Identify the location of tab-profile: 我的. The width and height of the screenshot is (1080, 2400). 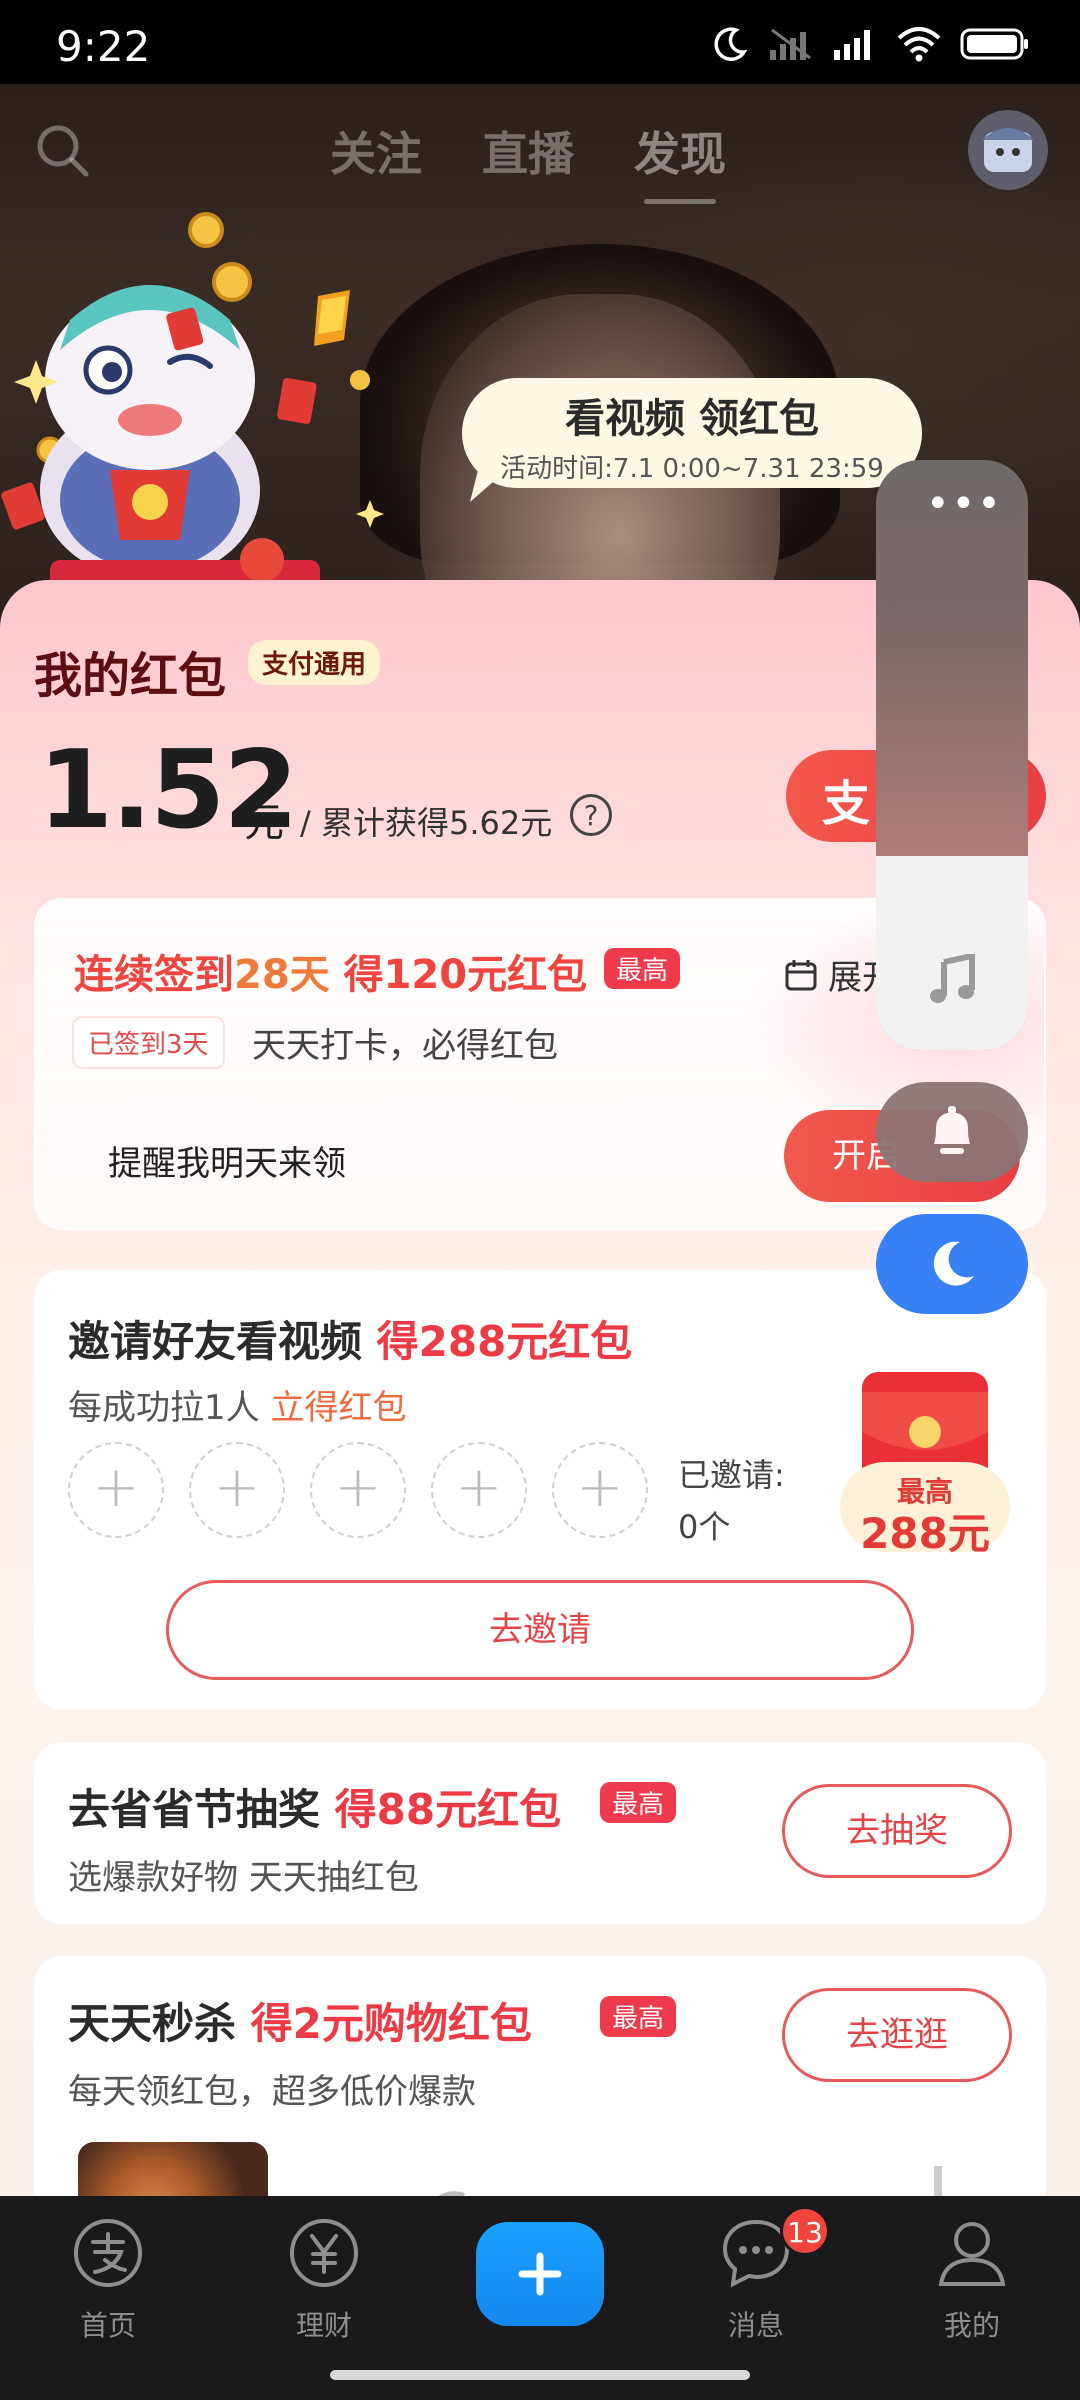
(972, 2280).